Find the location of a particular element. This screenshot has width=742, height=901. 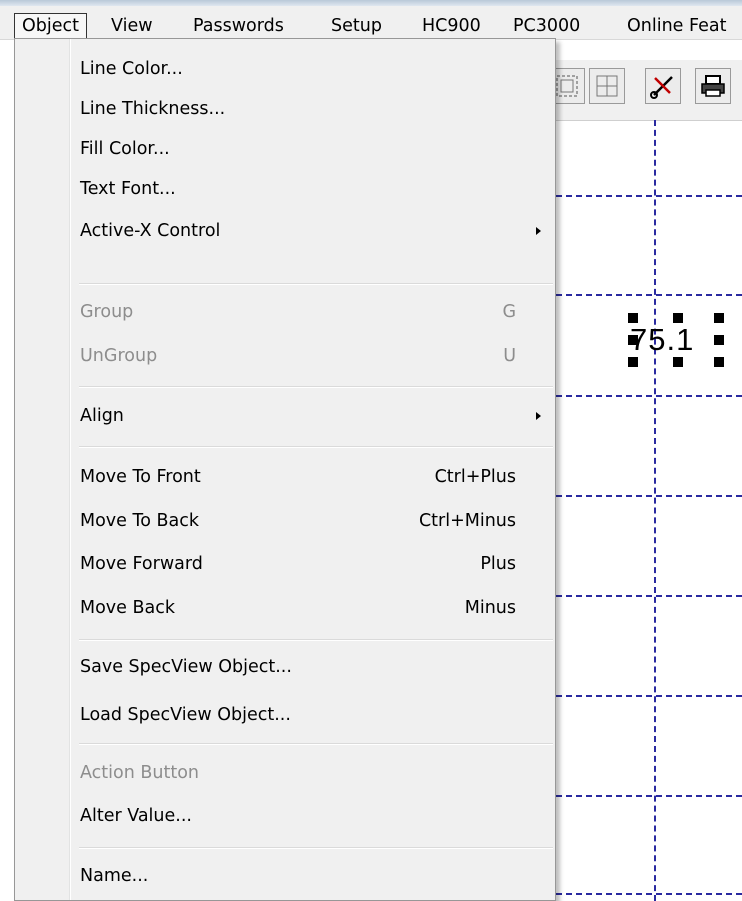

menu-item-ungroup: UnGroup U is located at coordinates (285, 356).